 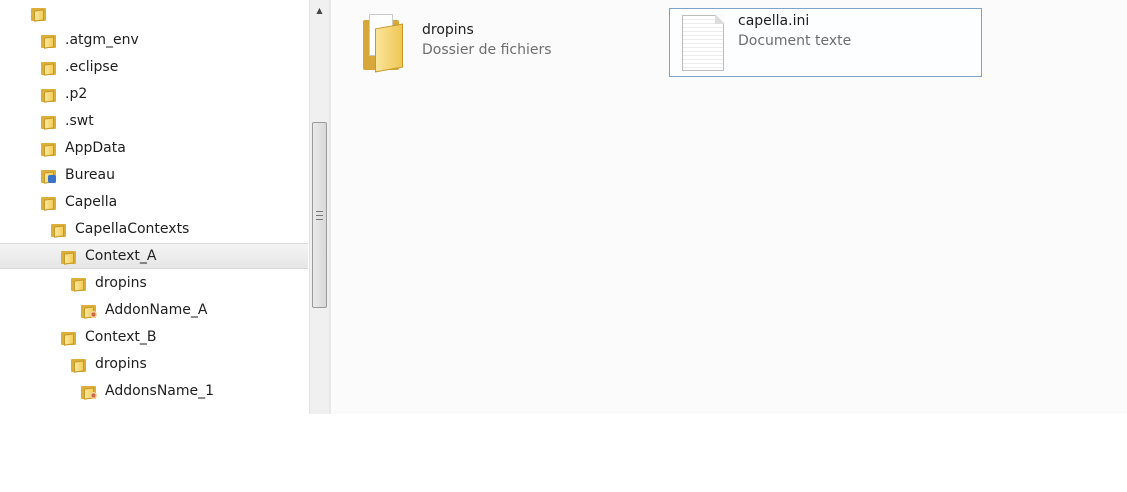 I want to click on tree-item: Bureau, so click(x=154, y=175).